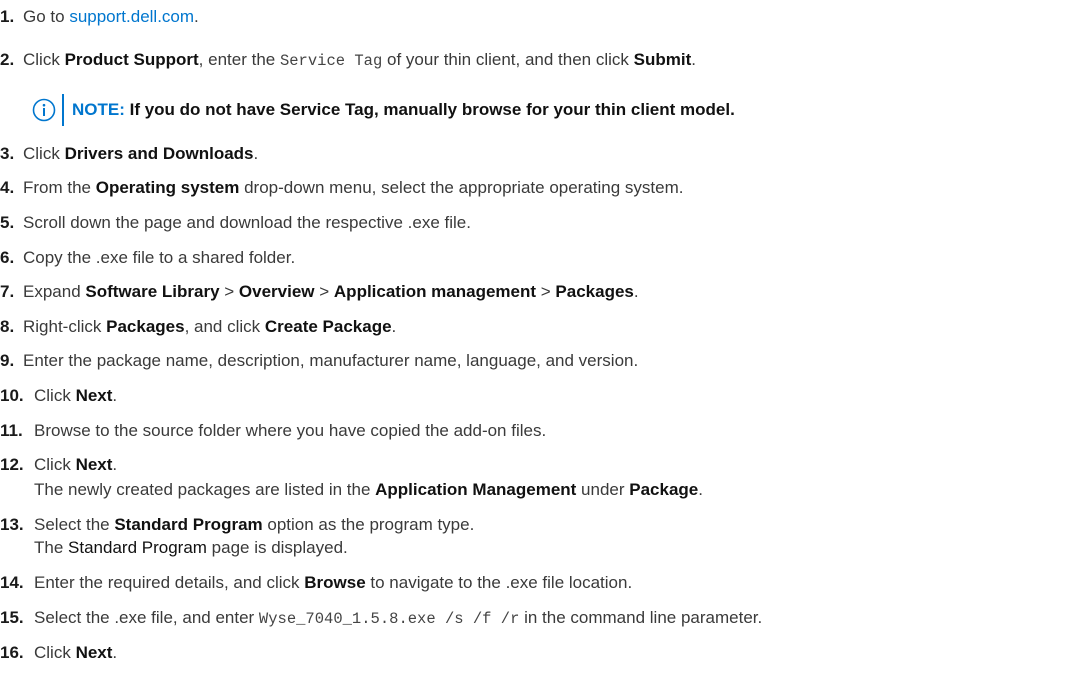 The image size is (1072, 700). What do you see at coordinates (63, 110) in the screenshot?
I see `note-divider` at bounding box center [63, 110].